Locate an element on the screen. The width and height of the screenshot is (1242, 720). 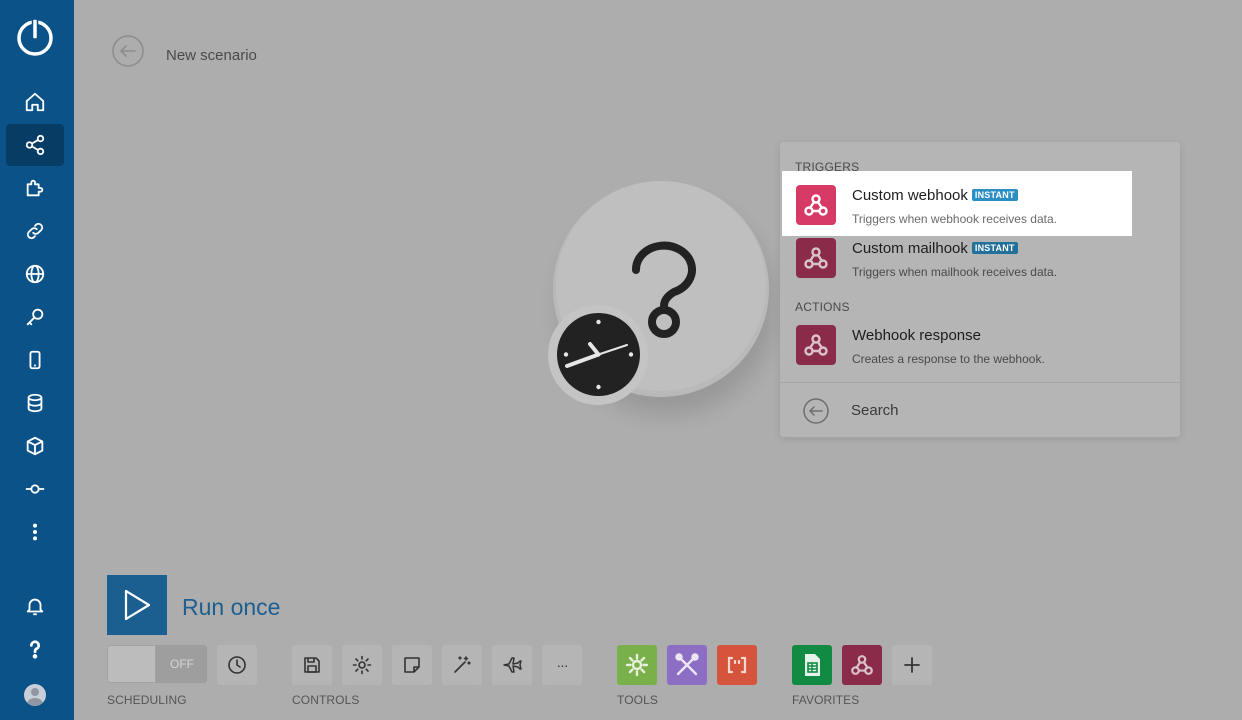
google-sheets-icon is located at coordinates (812, 665).